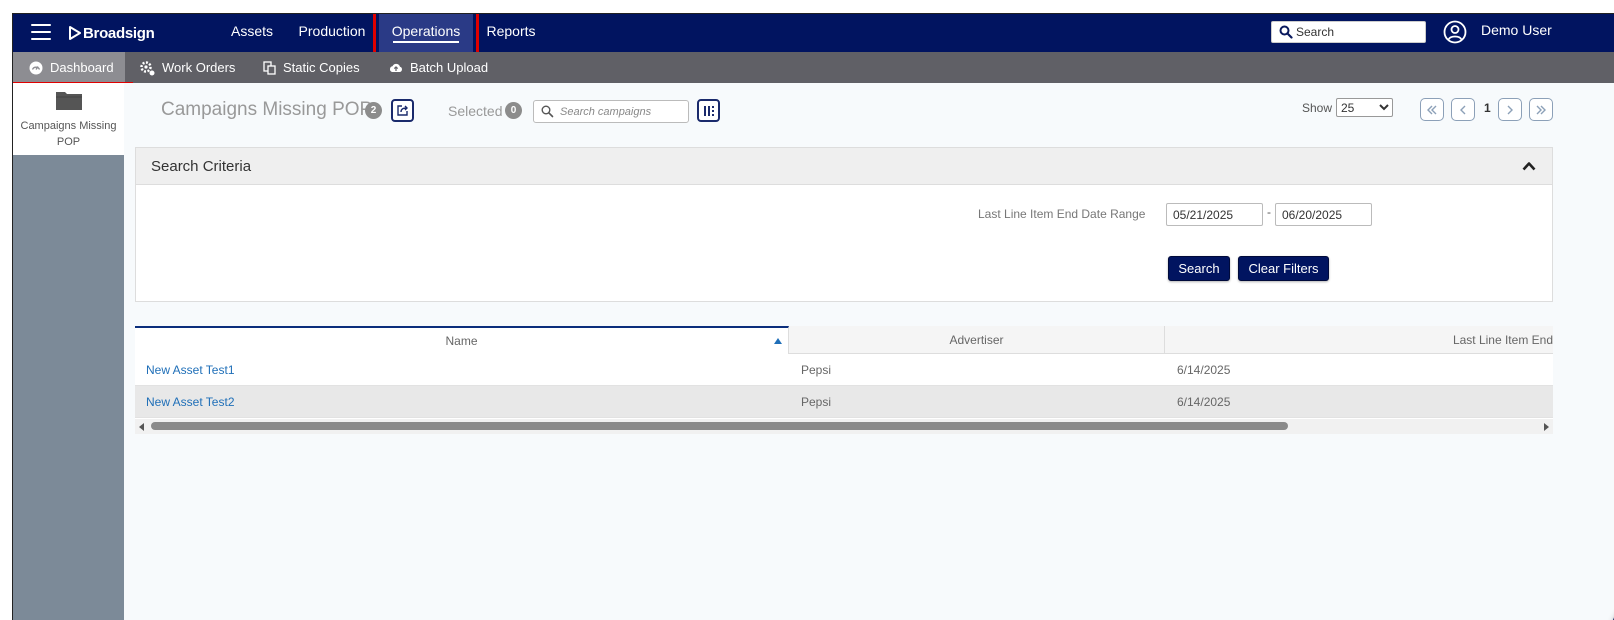  I want to click on double-chevron-left-icon, so click(1432, 109).